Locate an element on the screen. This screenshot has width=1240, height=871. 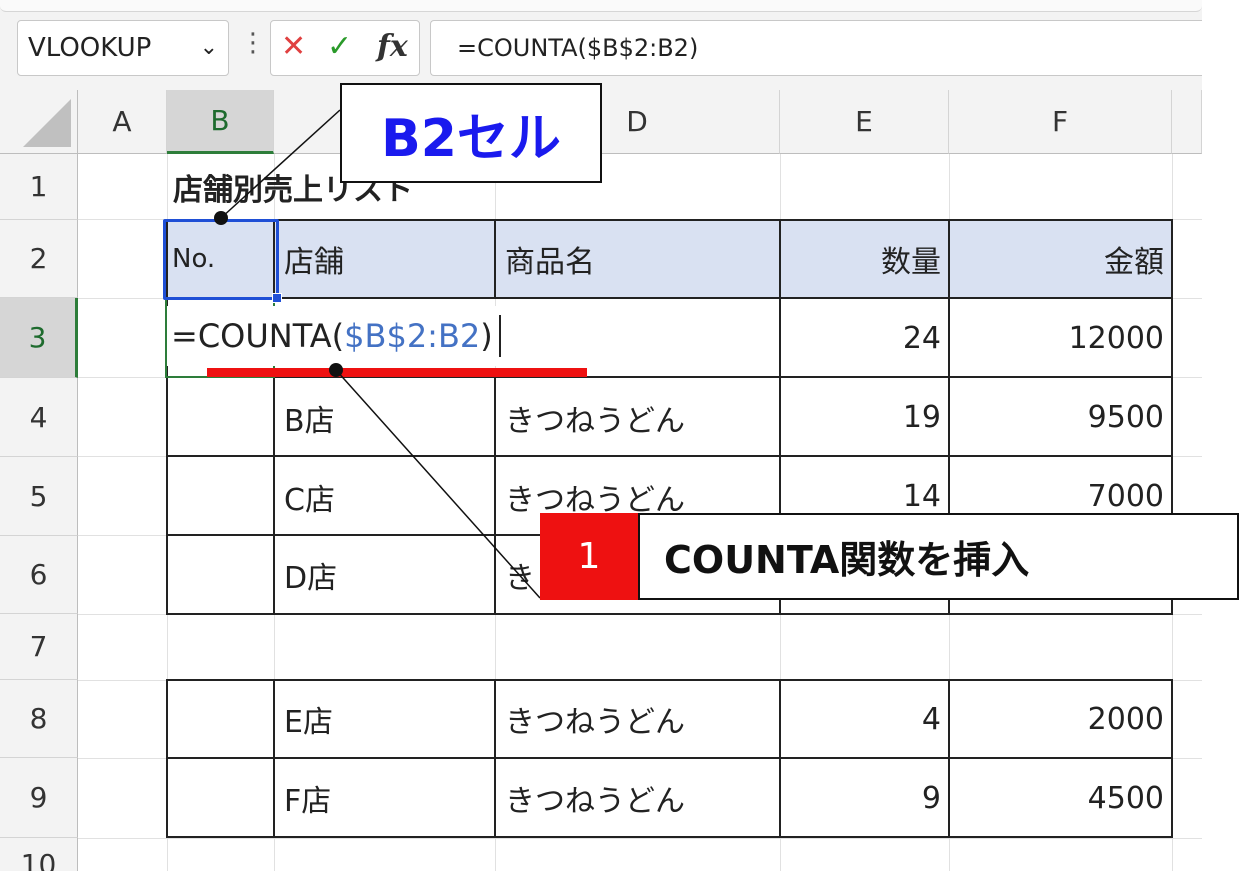
cell-d8: きつねうどん is located at coordinates (591, 719).